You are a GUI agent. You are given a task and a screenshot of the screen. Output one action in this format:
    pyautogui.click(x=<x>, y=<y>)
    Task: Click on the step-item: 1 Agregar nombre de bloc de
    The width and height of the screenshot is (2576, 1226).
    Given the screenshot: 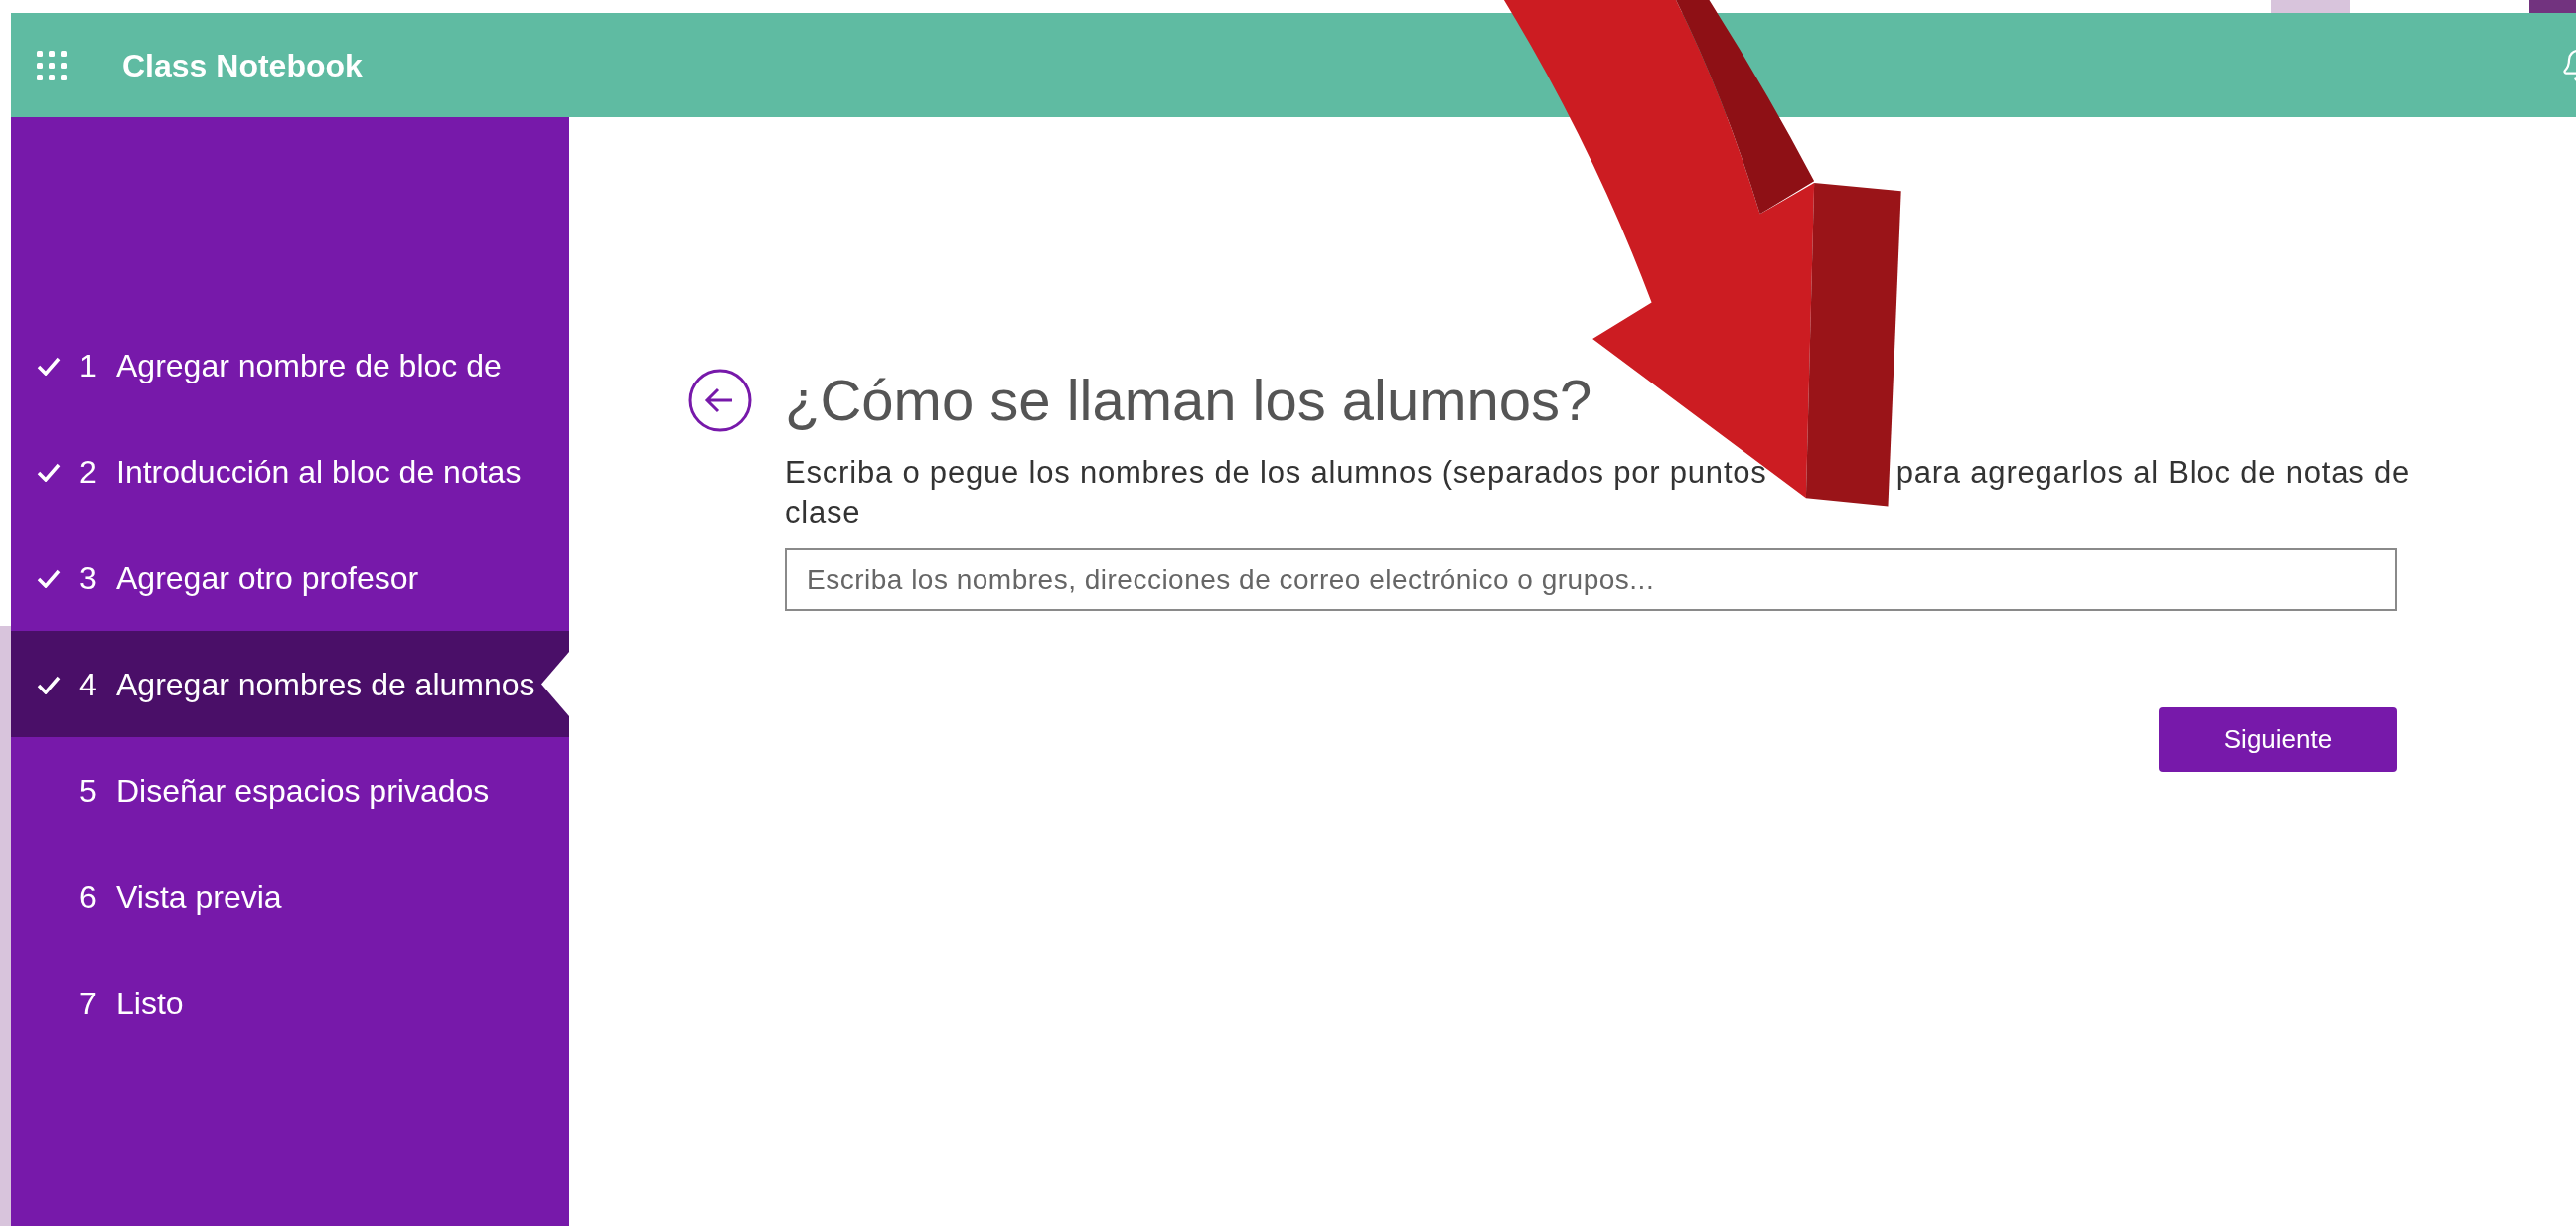 What is the action you would take?
    pyautogui.click(x=290, y=365)
    